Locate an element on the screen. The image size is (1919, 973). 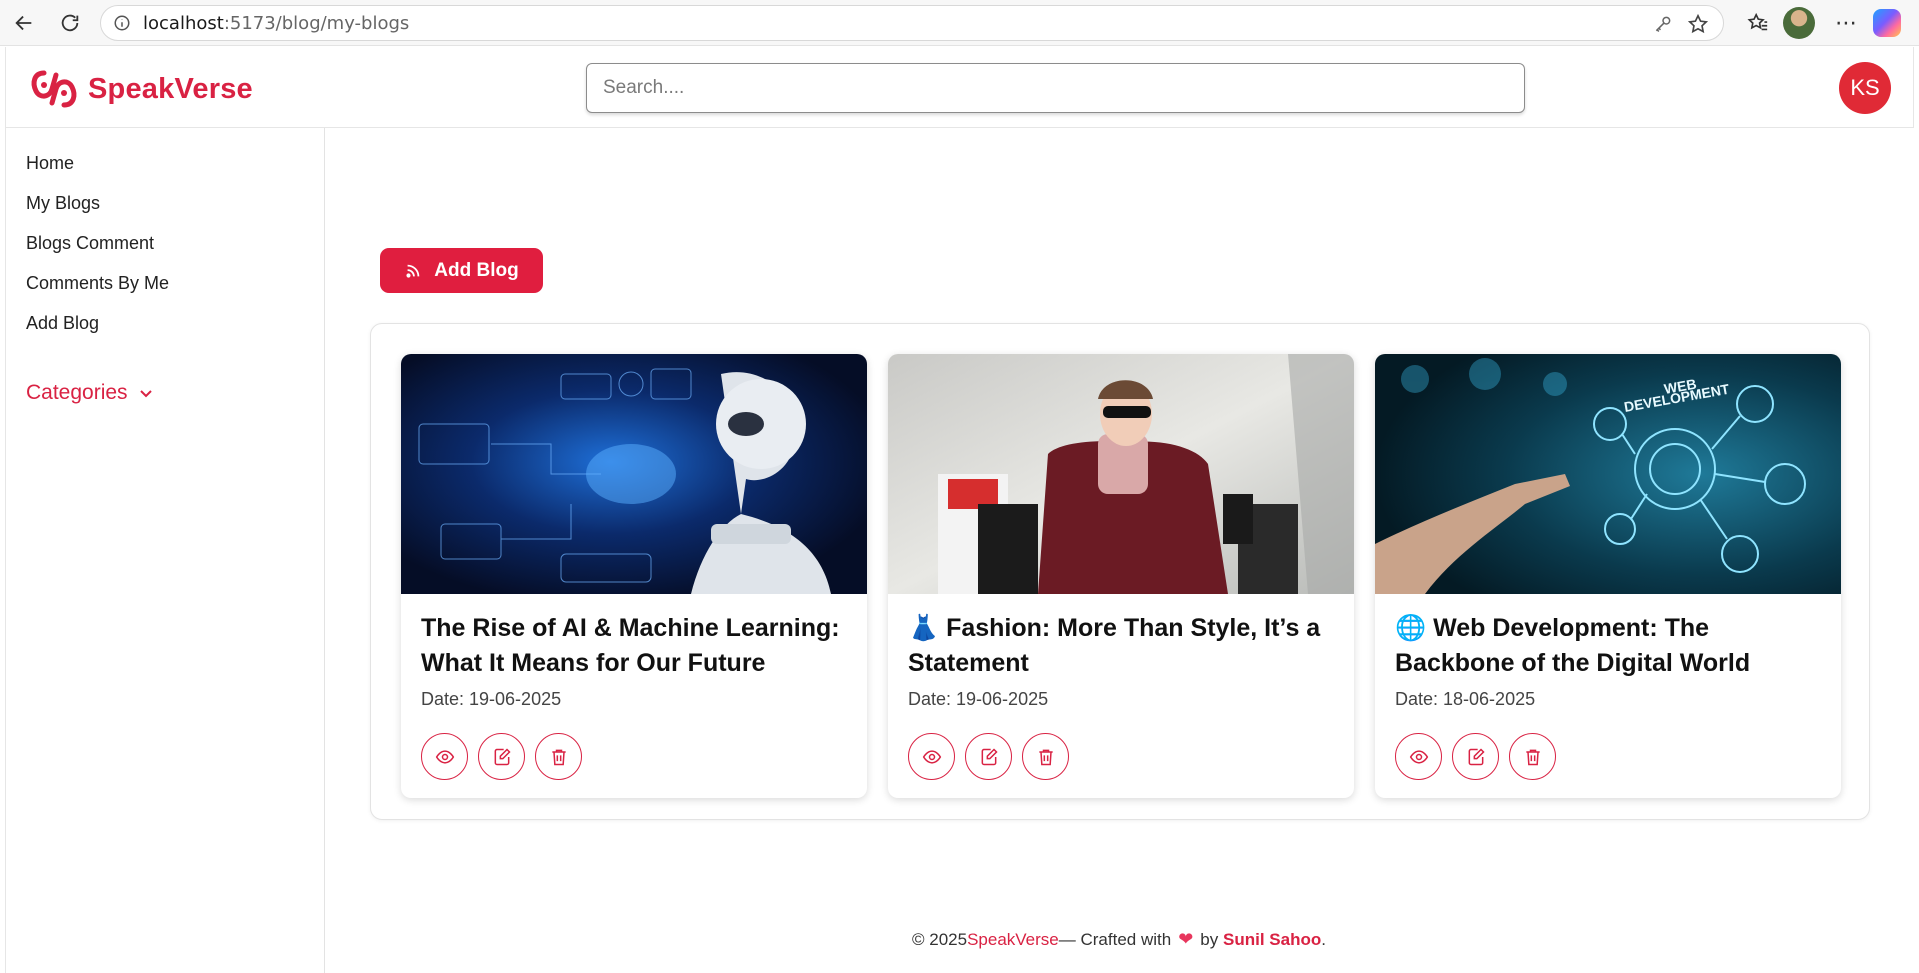
sidebar-item-my-blogs: My Blogs is located at coordinates (63, 203).